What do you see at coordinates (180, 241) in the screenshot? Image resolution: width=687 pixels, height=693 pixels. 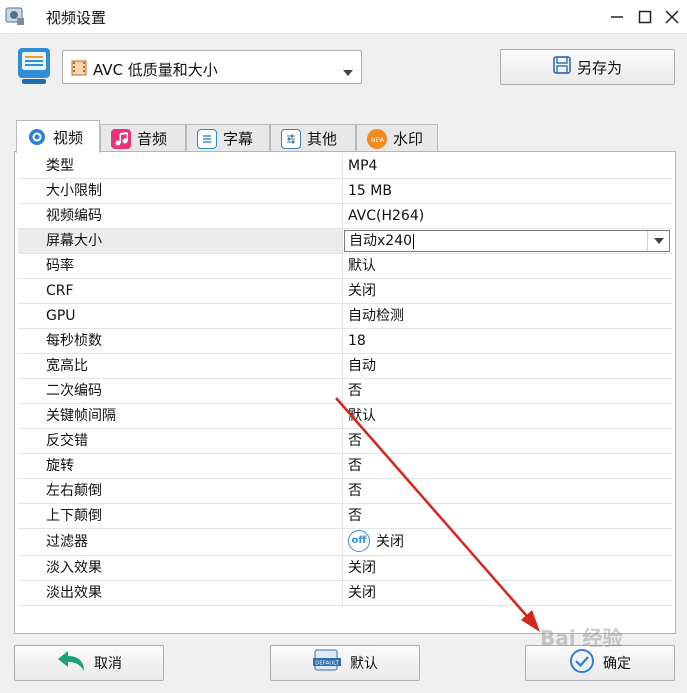 I see `property-key: 屏幕大小` at bounding box center [180, 241].